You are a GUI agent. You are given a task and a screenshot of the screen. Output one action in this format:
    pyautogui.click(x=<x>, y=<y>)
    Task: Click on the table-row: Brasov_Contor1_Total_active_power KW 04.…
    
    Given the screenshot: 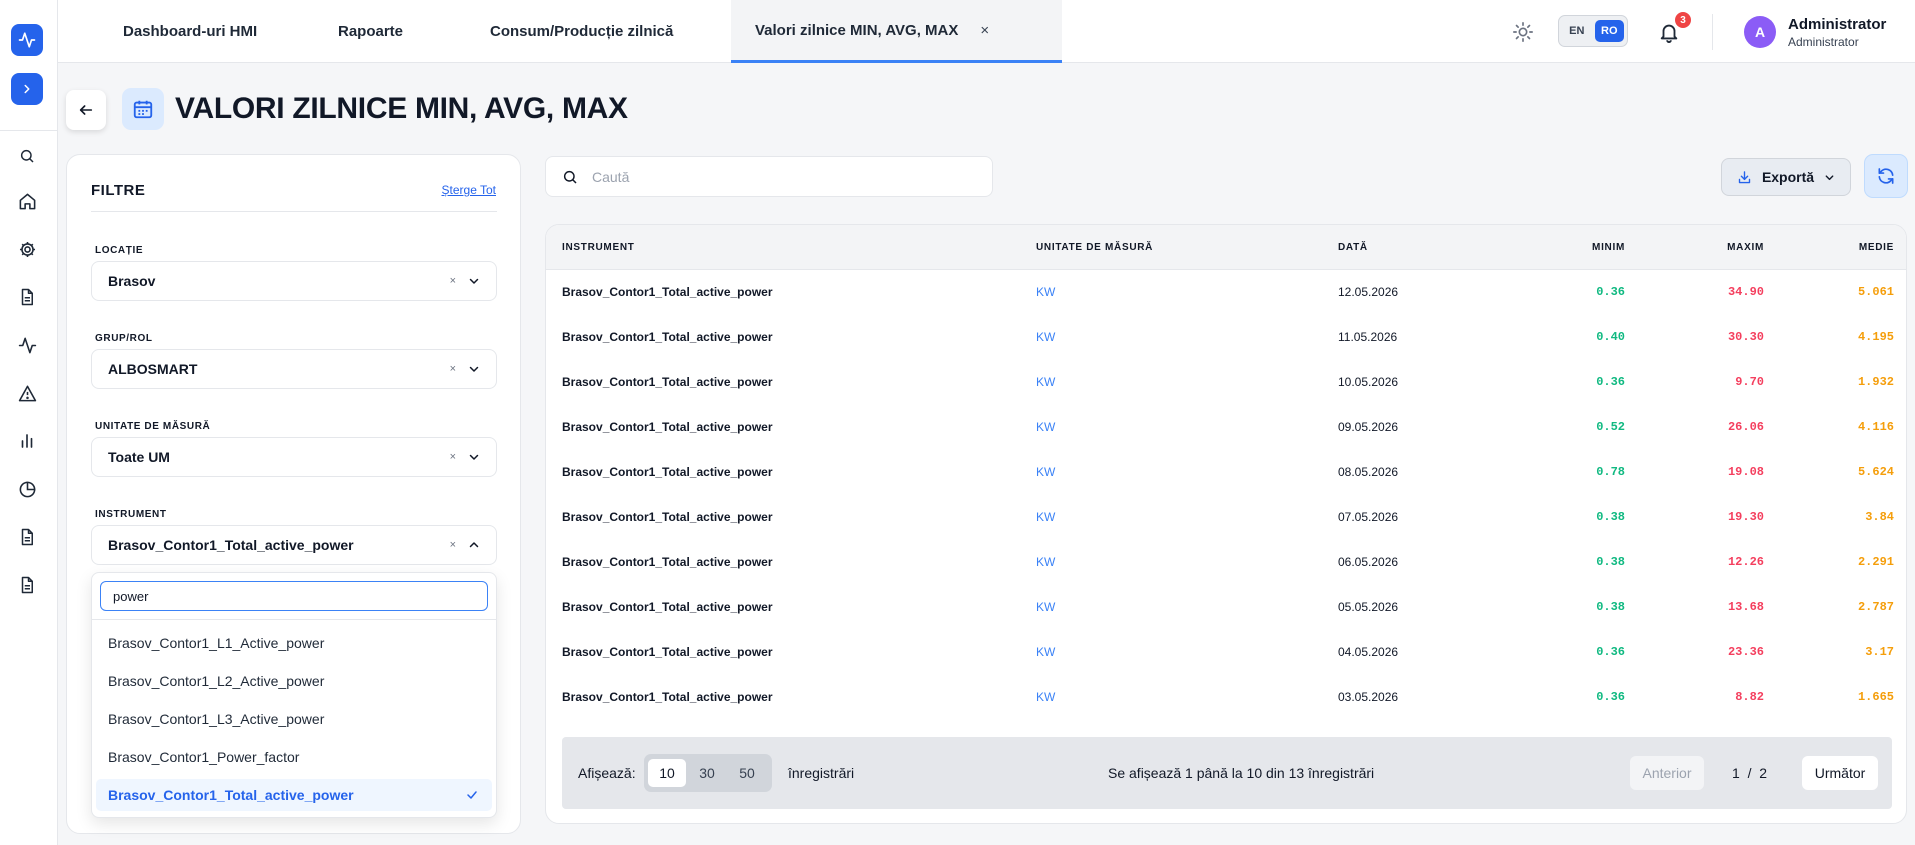 What is the action you would take?
    pyautogui.click(x=1226, y=652)
    